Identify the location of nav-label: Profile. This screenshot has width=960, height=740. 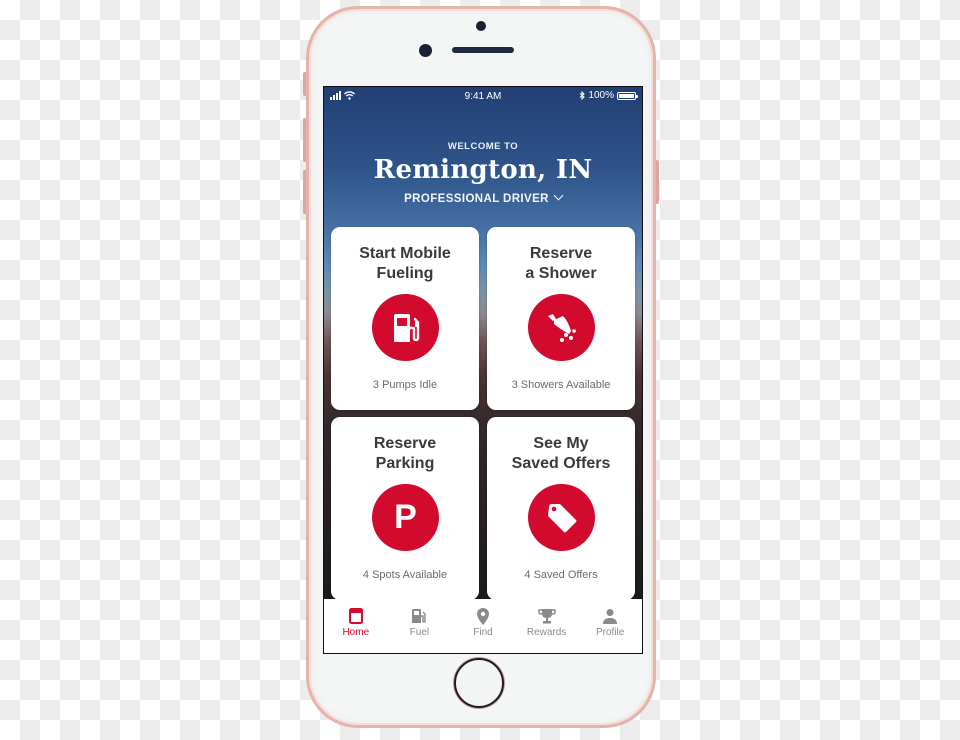
(610, 632).